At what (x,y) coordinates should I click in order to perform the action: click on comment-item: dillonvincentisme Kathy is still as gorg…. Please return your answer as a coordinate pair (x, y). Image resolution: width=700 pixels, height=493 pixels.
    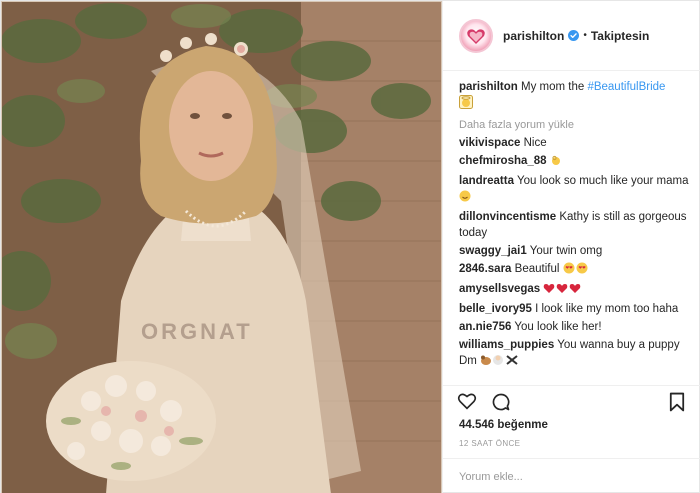
    Looking at the image, I should click on (575, 225).